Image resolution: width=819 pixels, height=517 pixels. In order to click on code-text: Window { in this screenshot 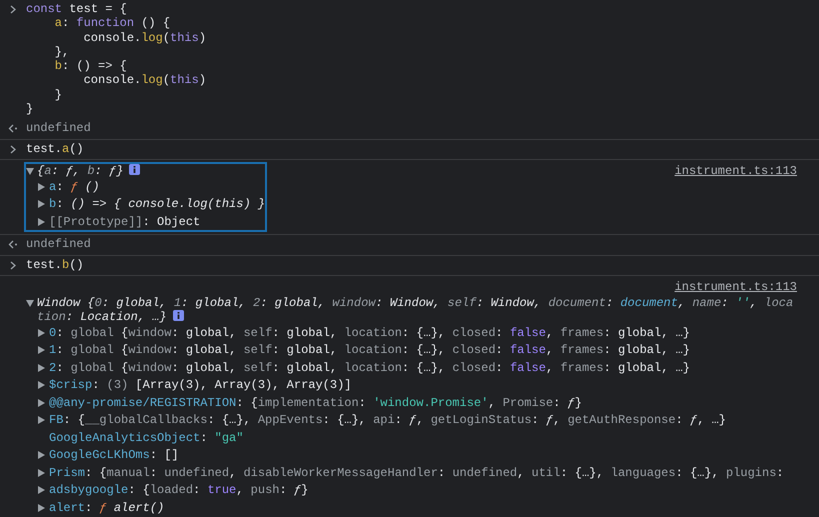, I will do `click(66, 303)`.